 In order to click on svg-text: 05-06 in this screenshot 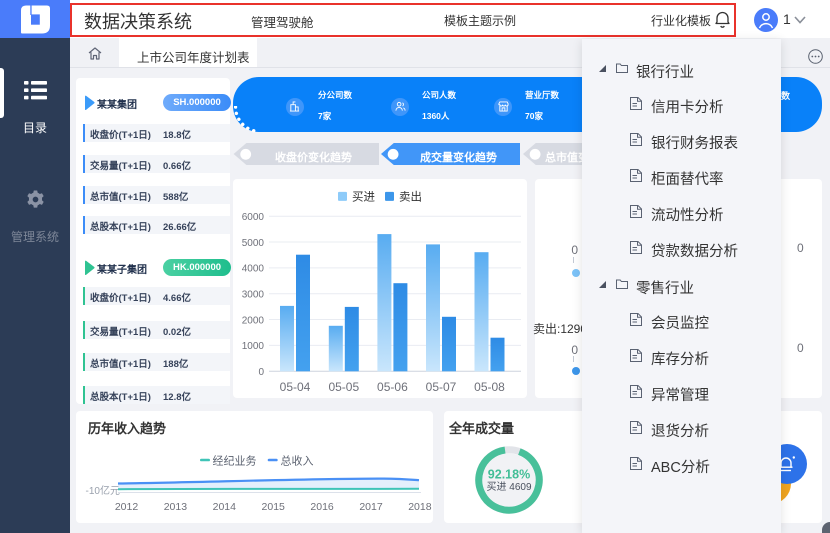, I will do `click(392, 387)`.